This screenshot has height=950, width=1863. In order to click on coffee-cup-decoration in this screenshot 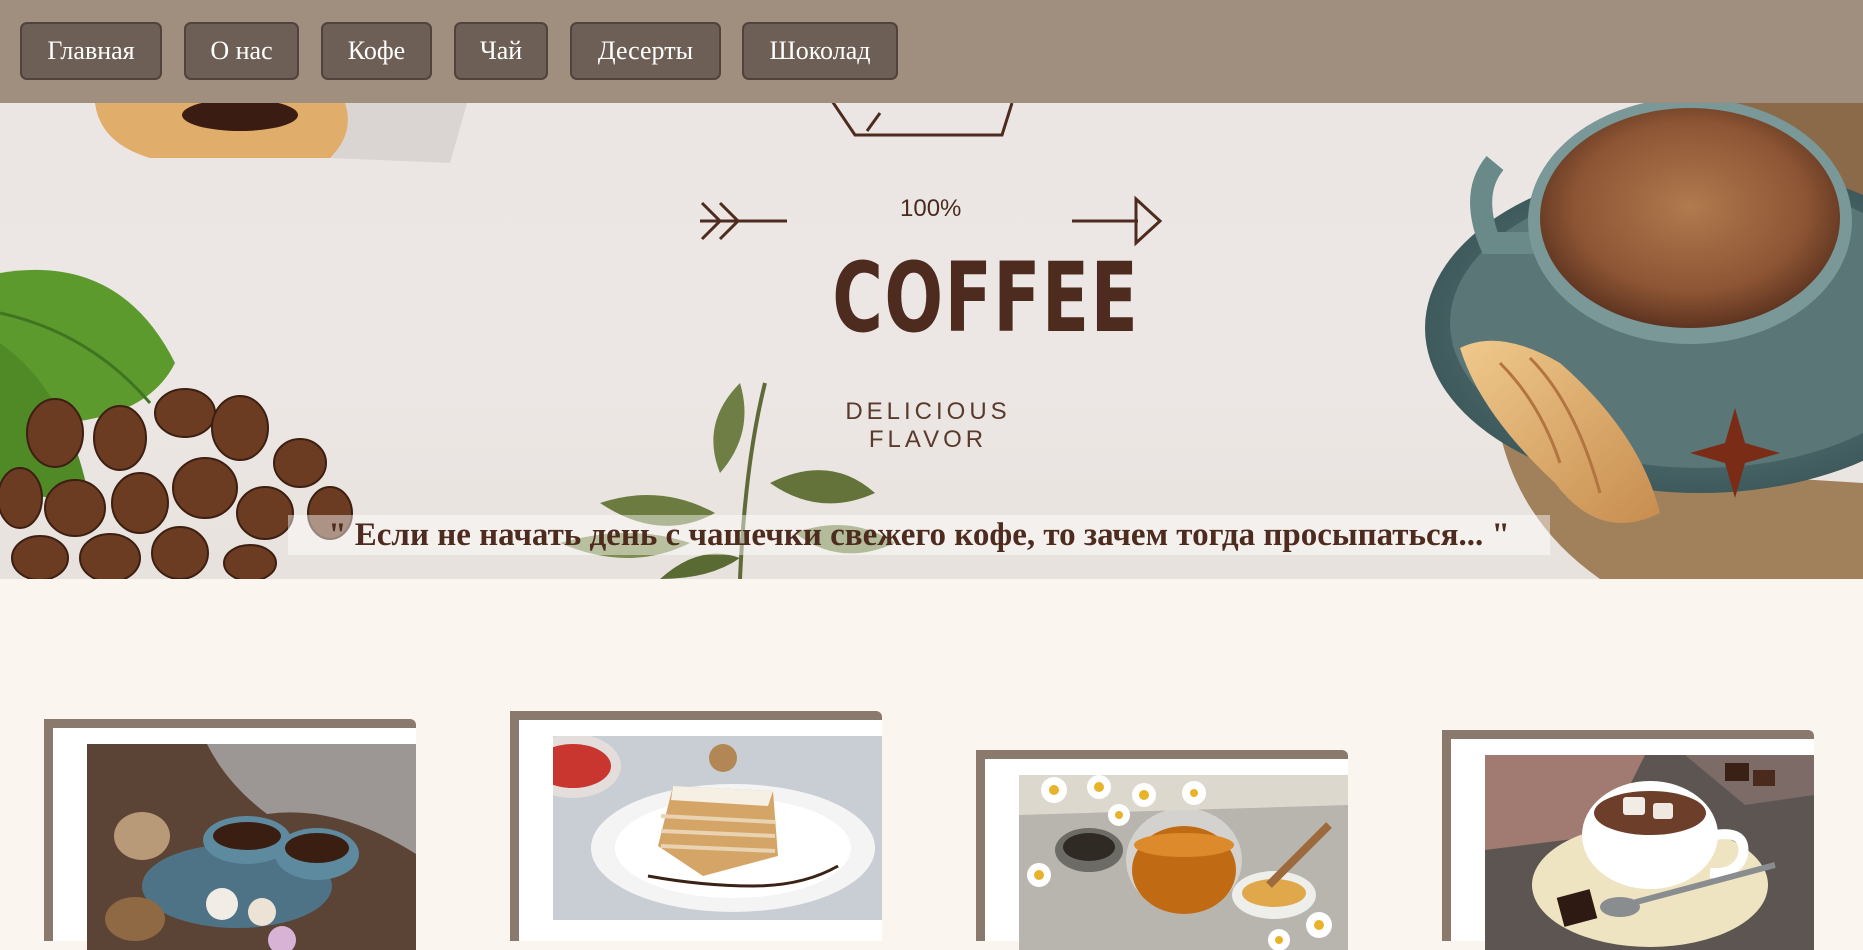, I will do `click(1644, 341)`.